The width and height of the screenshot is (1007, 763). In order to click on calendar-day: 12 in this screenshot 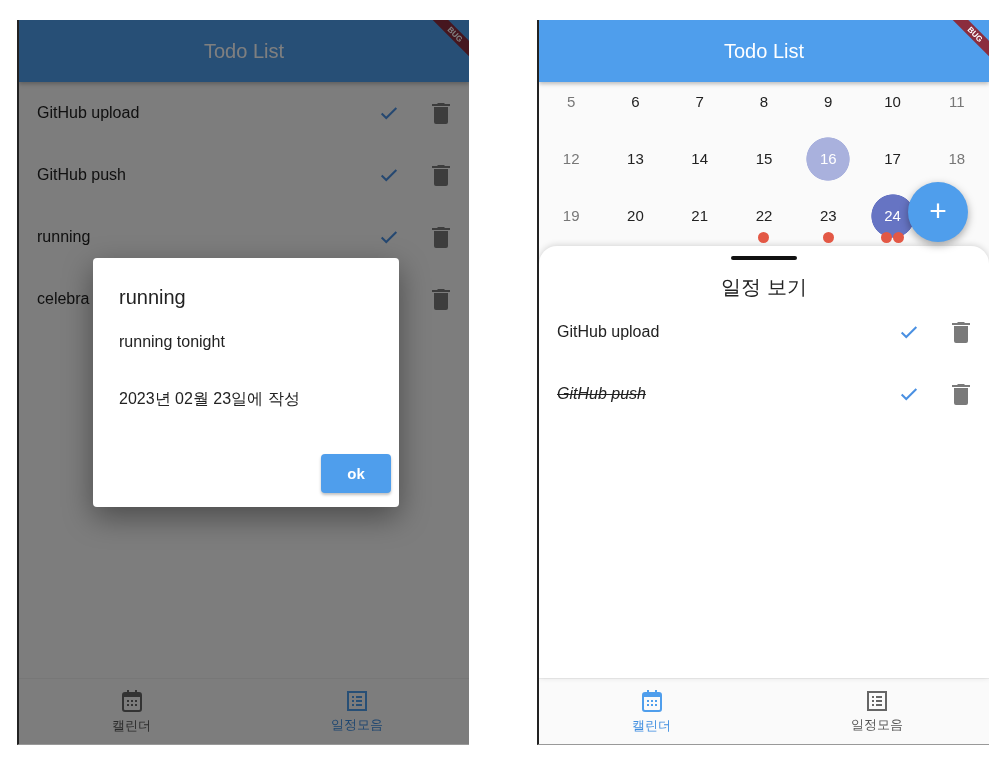, I will do `click(571, 158)`.